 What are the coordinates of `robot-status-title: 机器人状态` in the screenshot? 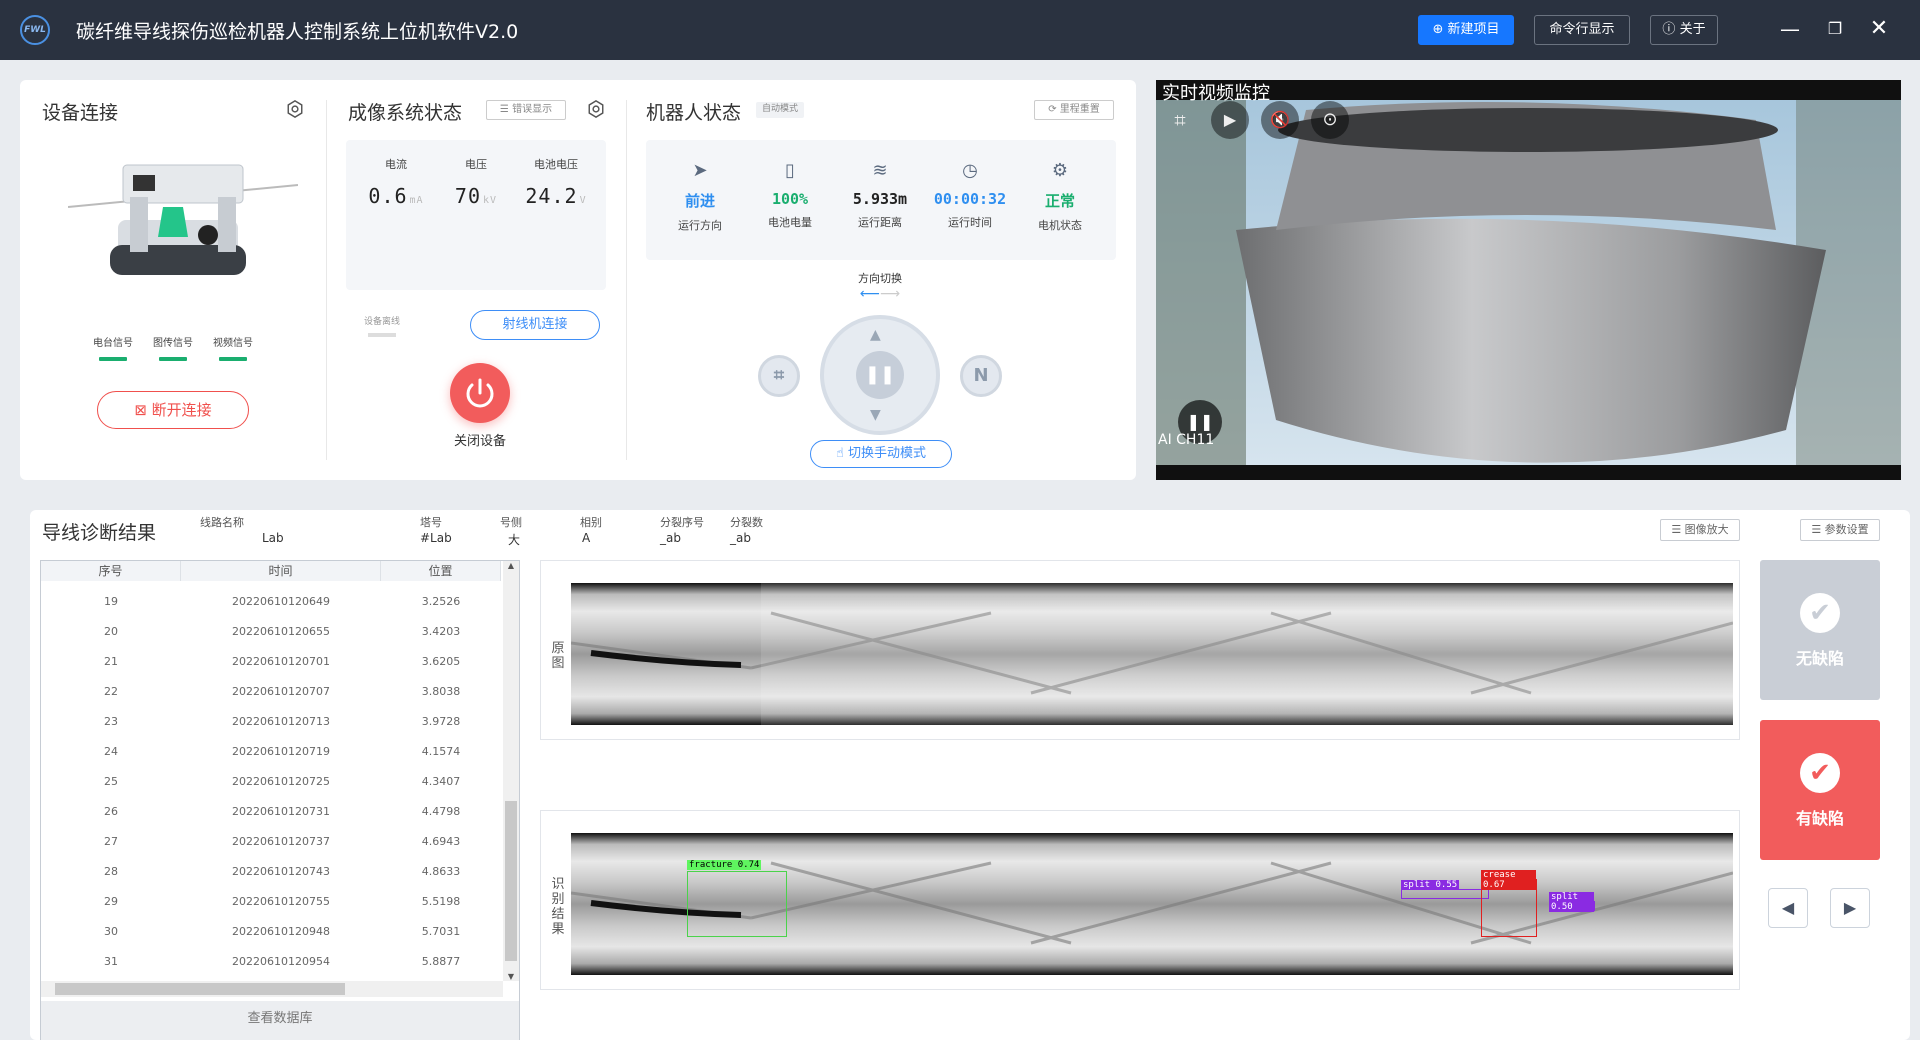 It's located at (694, 113).